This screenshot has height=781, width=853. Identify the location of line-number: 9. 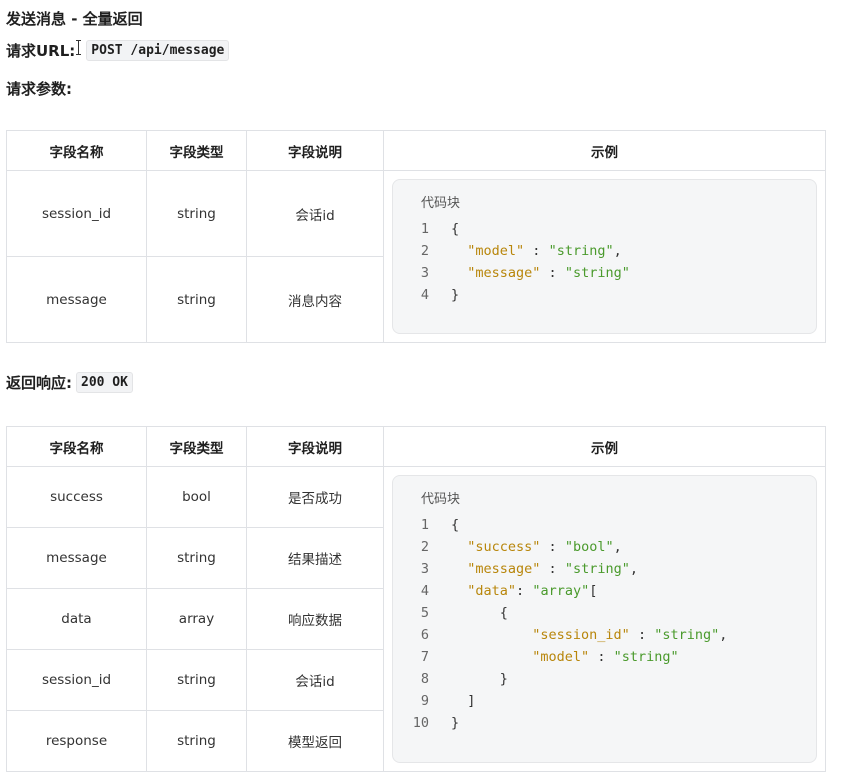
(424, 701).